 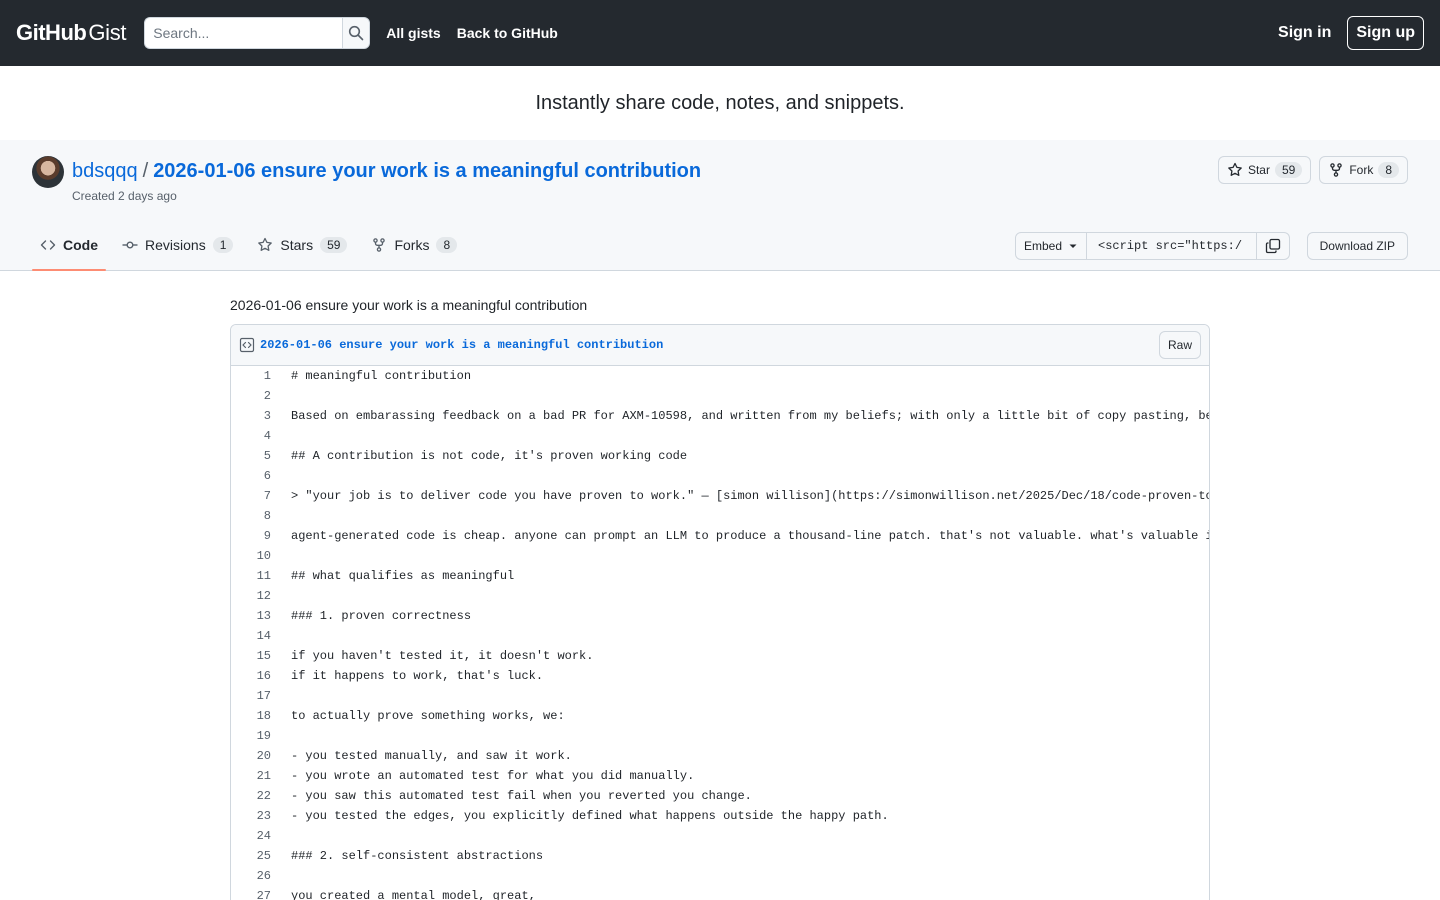 I want to click on line-number: 12, so click(x=256, y=596).